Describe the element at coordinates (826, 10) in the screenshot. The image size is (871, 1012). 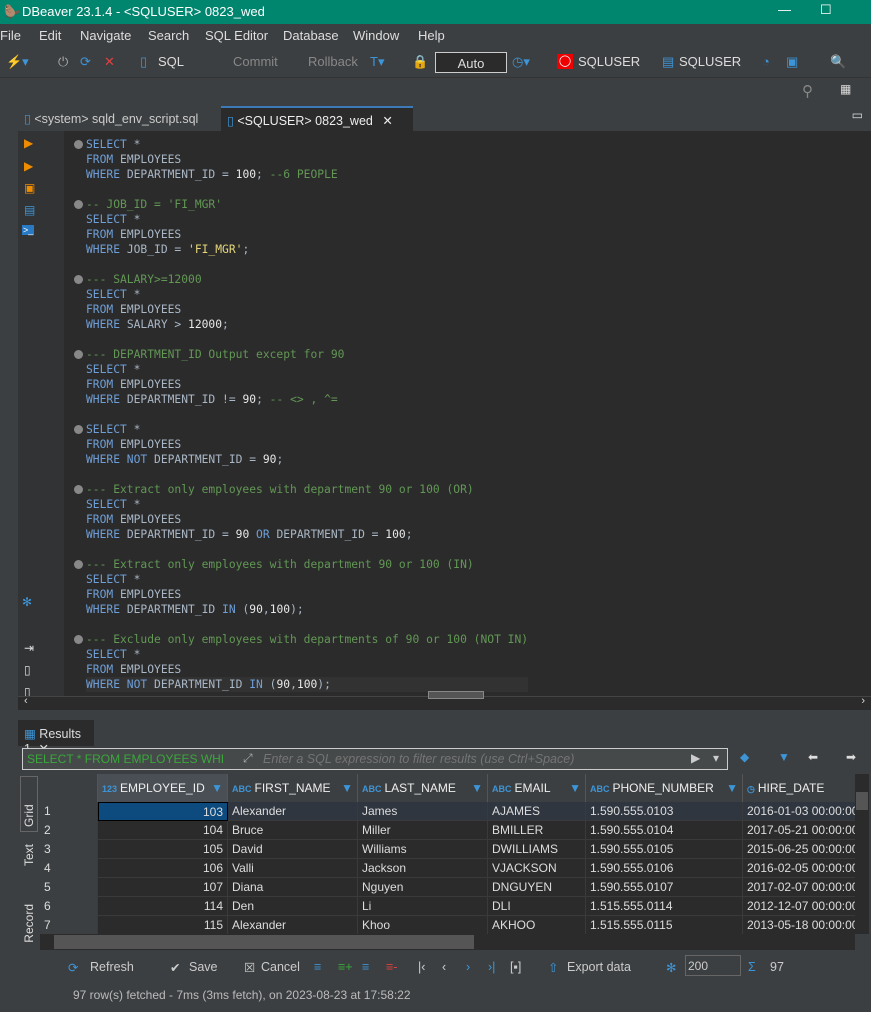
I see `maximize-button: ☐` at that location.